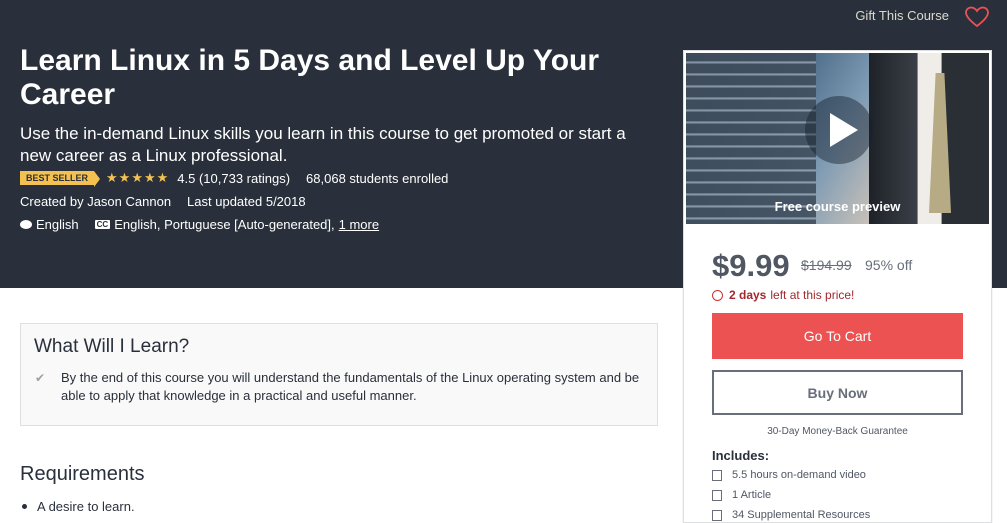  Describe the element at coordinates (359, 224) in the screenshot. I see `captions-more-link: 1 more` at that location.